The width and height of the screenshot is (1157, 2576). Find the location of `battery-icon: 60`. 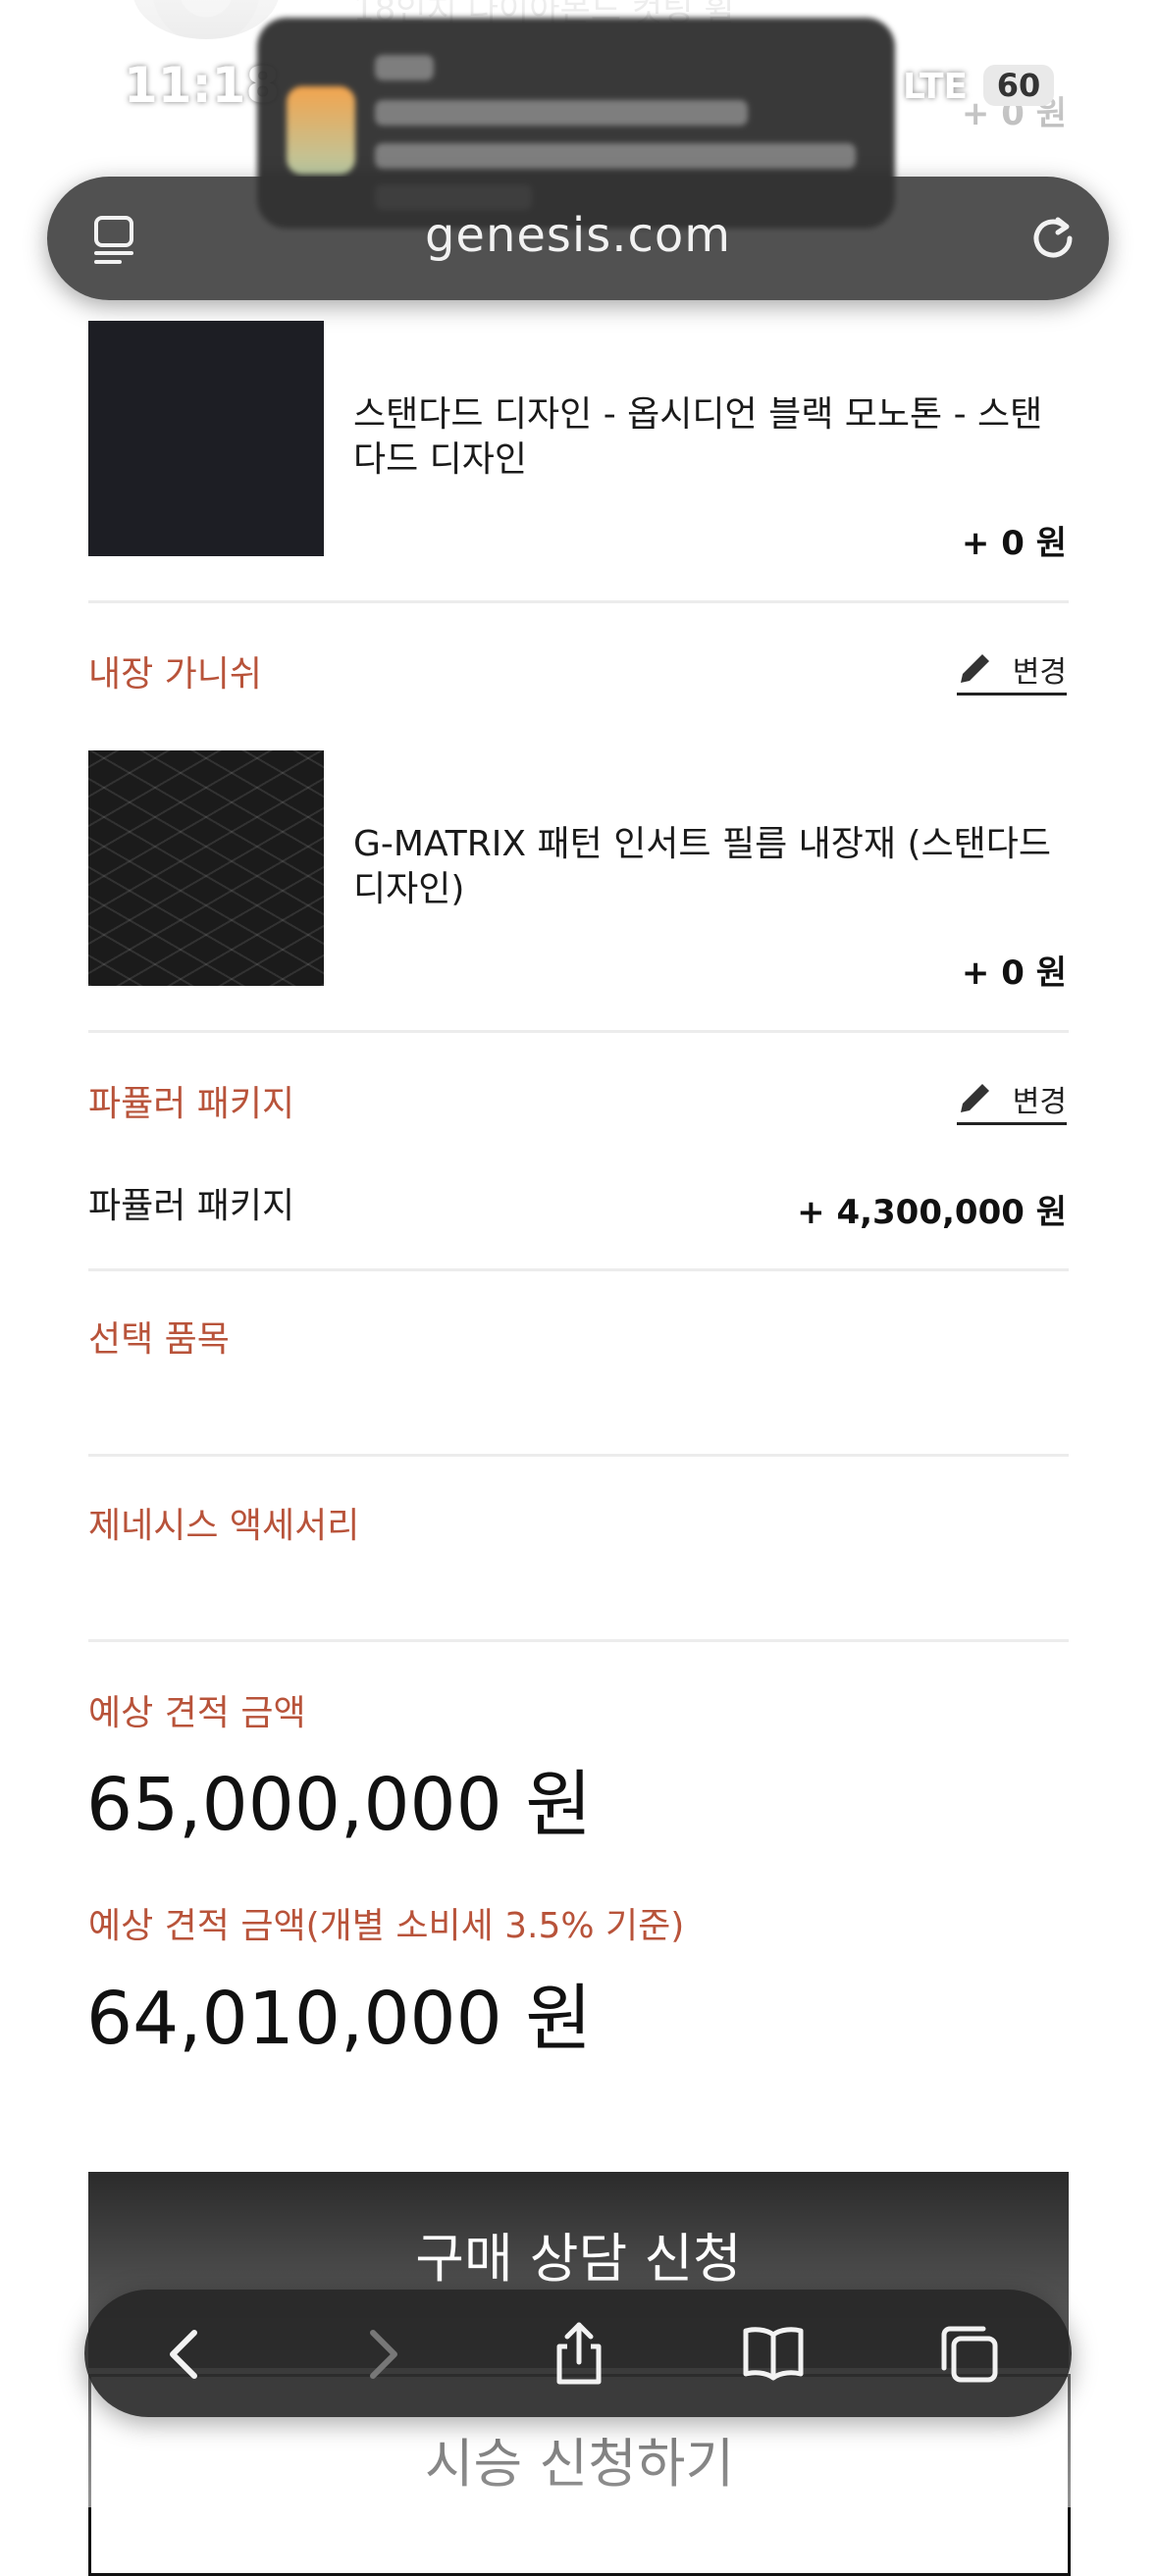

battery-icon: 60 is located at coordinates (1019, 85).